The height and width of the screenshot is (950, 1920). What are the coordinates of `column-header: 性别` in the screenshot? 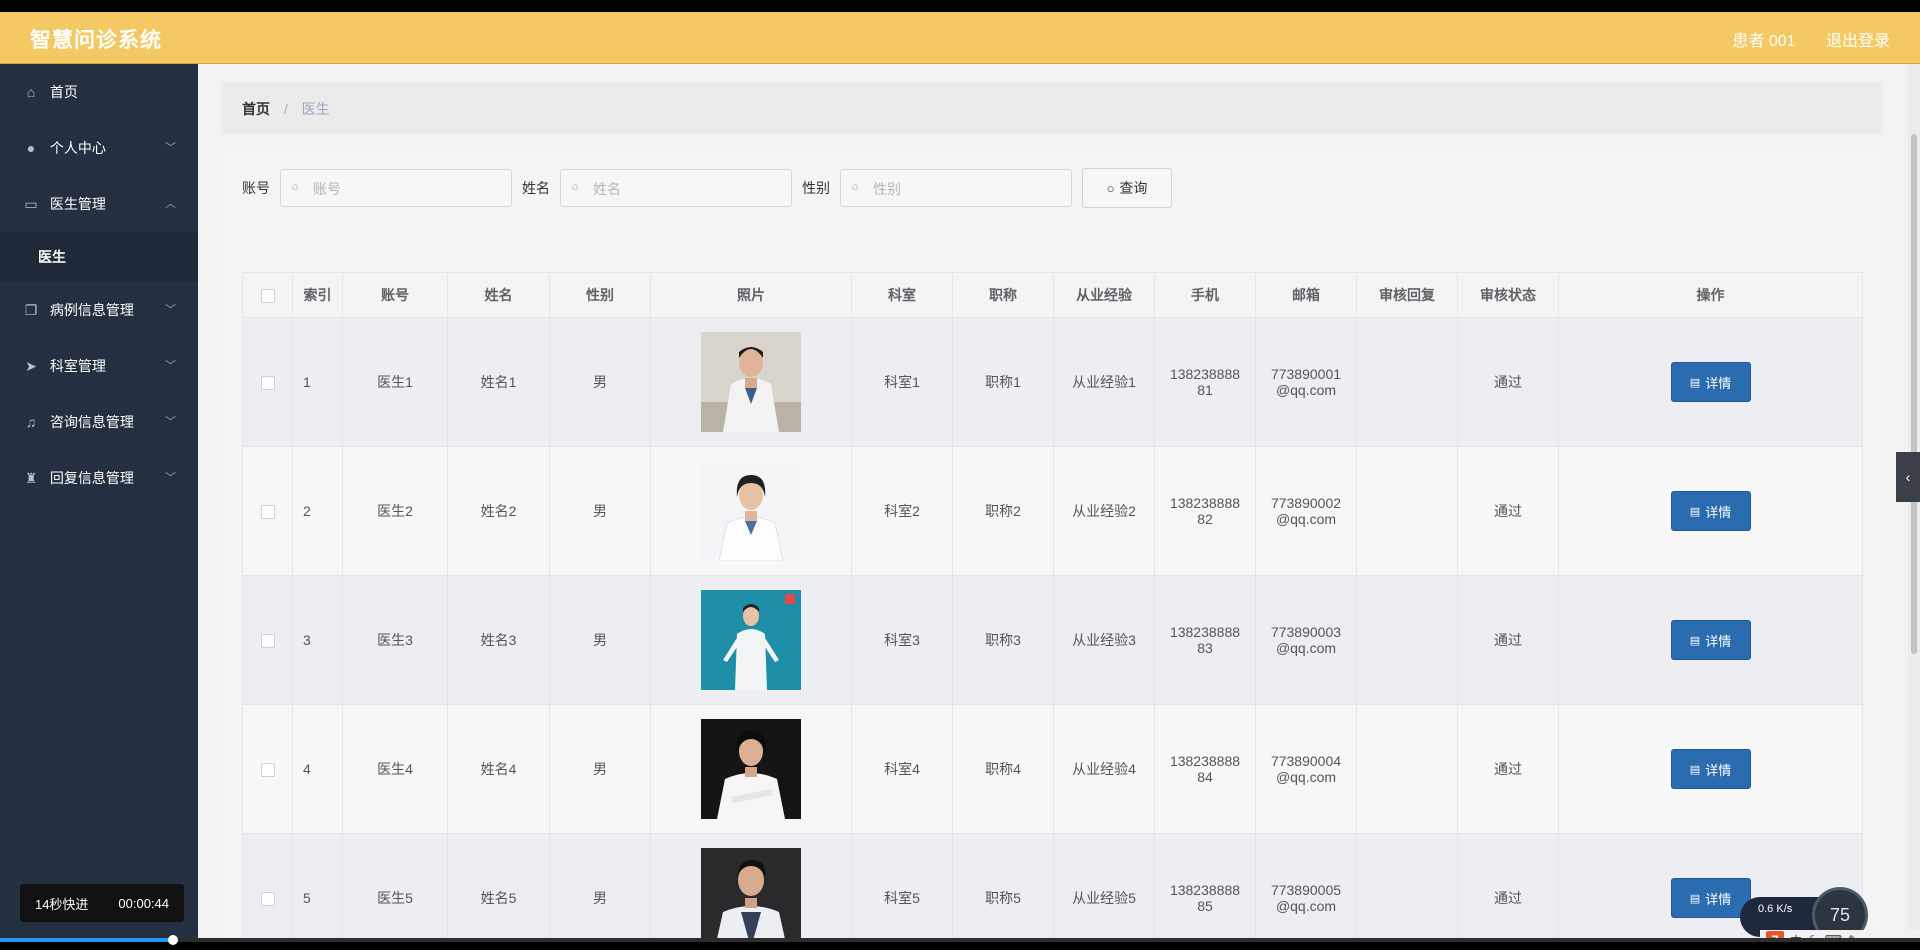 It's located at (600, 295).